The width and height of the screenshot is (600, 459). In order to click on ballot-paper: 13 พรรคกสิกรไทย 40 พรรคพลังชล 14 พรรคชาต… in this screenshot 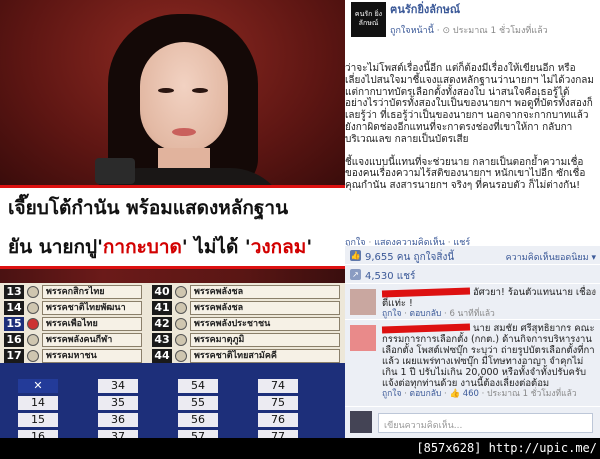, I will do `click(172, 323)`.